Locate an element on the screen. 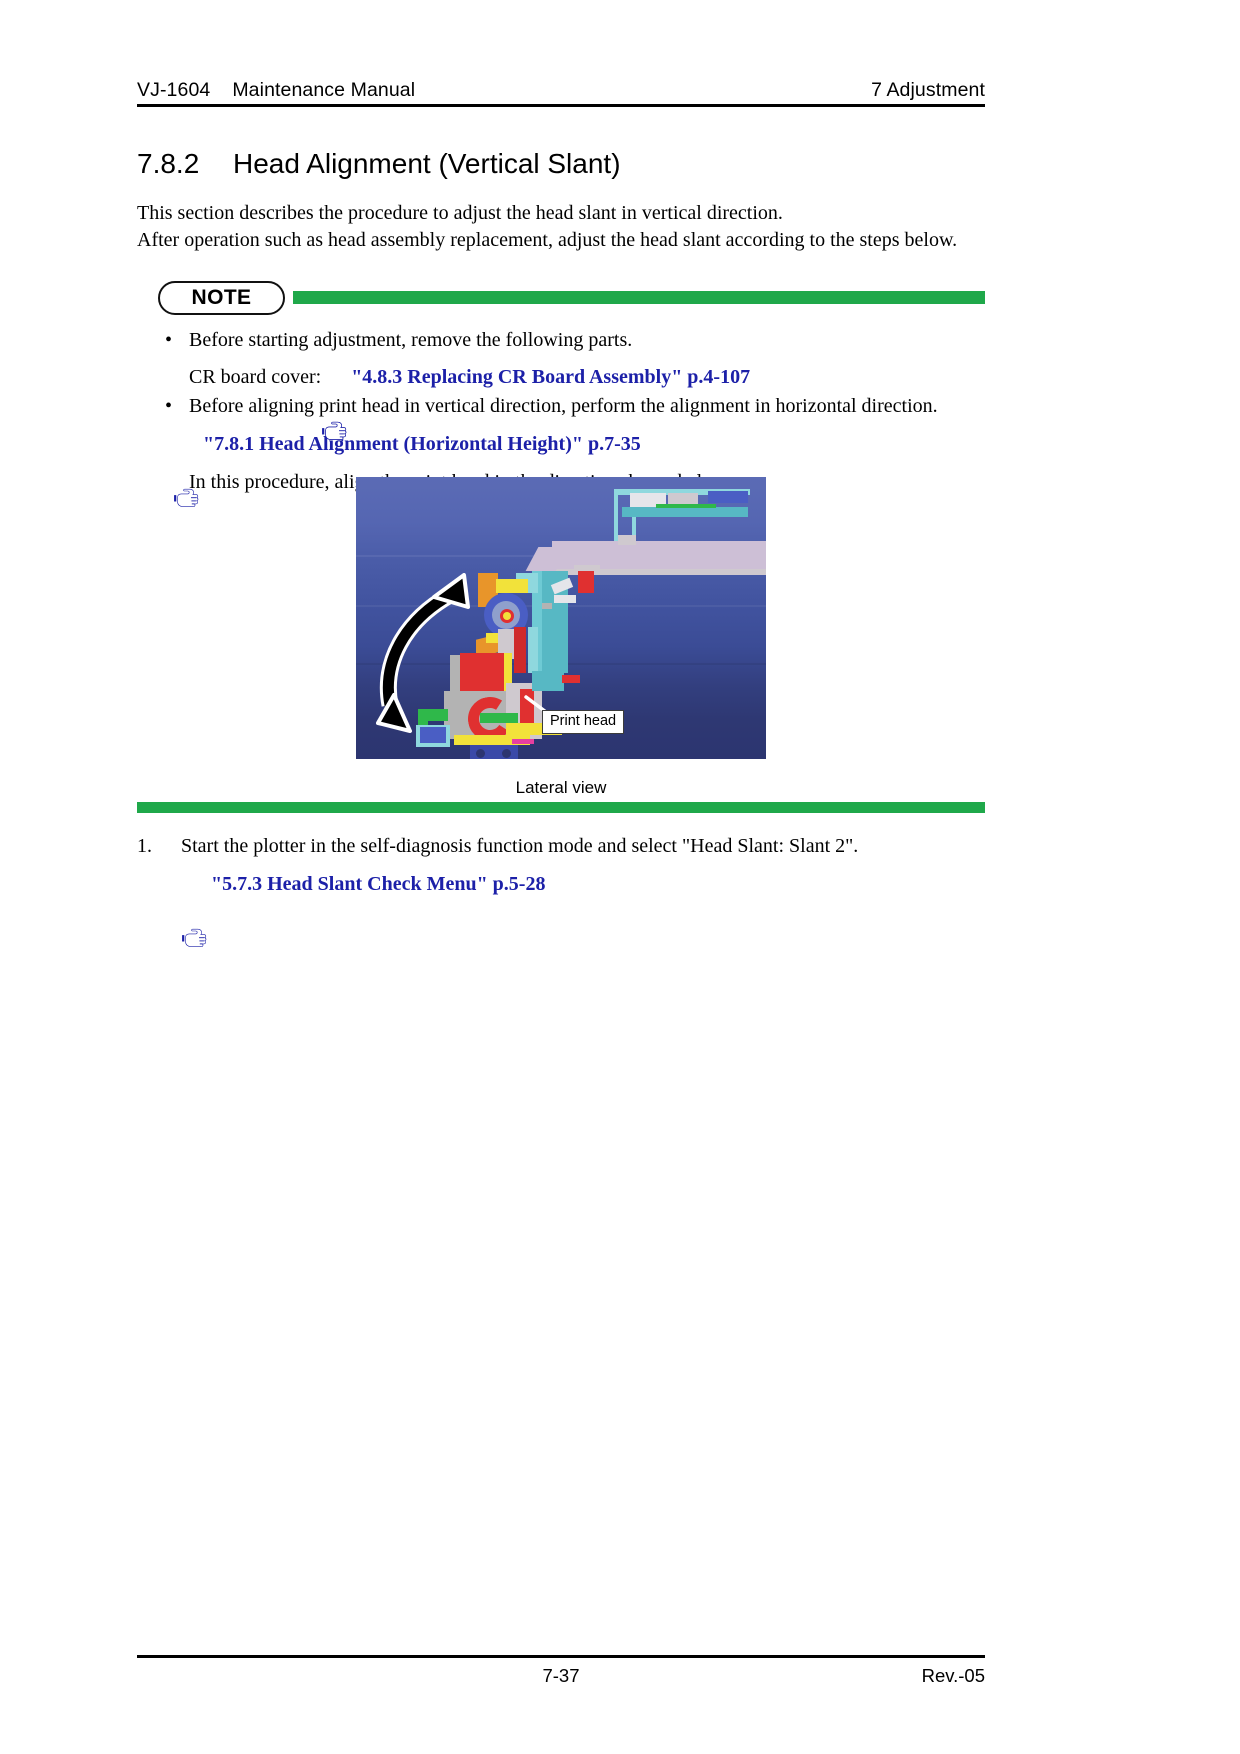 This screenshot has height=1754, width=1240. step-number: 1. is located at coordinates (144, 846).